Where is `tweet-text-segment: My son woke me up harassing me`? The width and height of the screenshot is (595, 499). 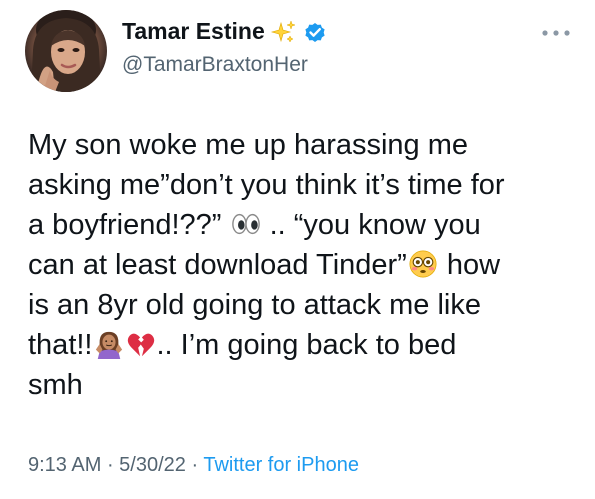 tweet-text-segment: My son woke me up harassing me is located at coordinates (248, 145).